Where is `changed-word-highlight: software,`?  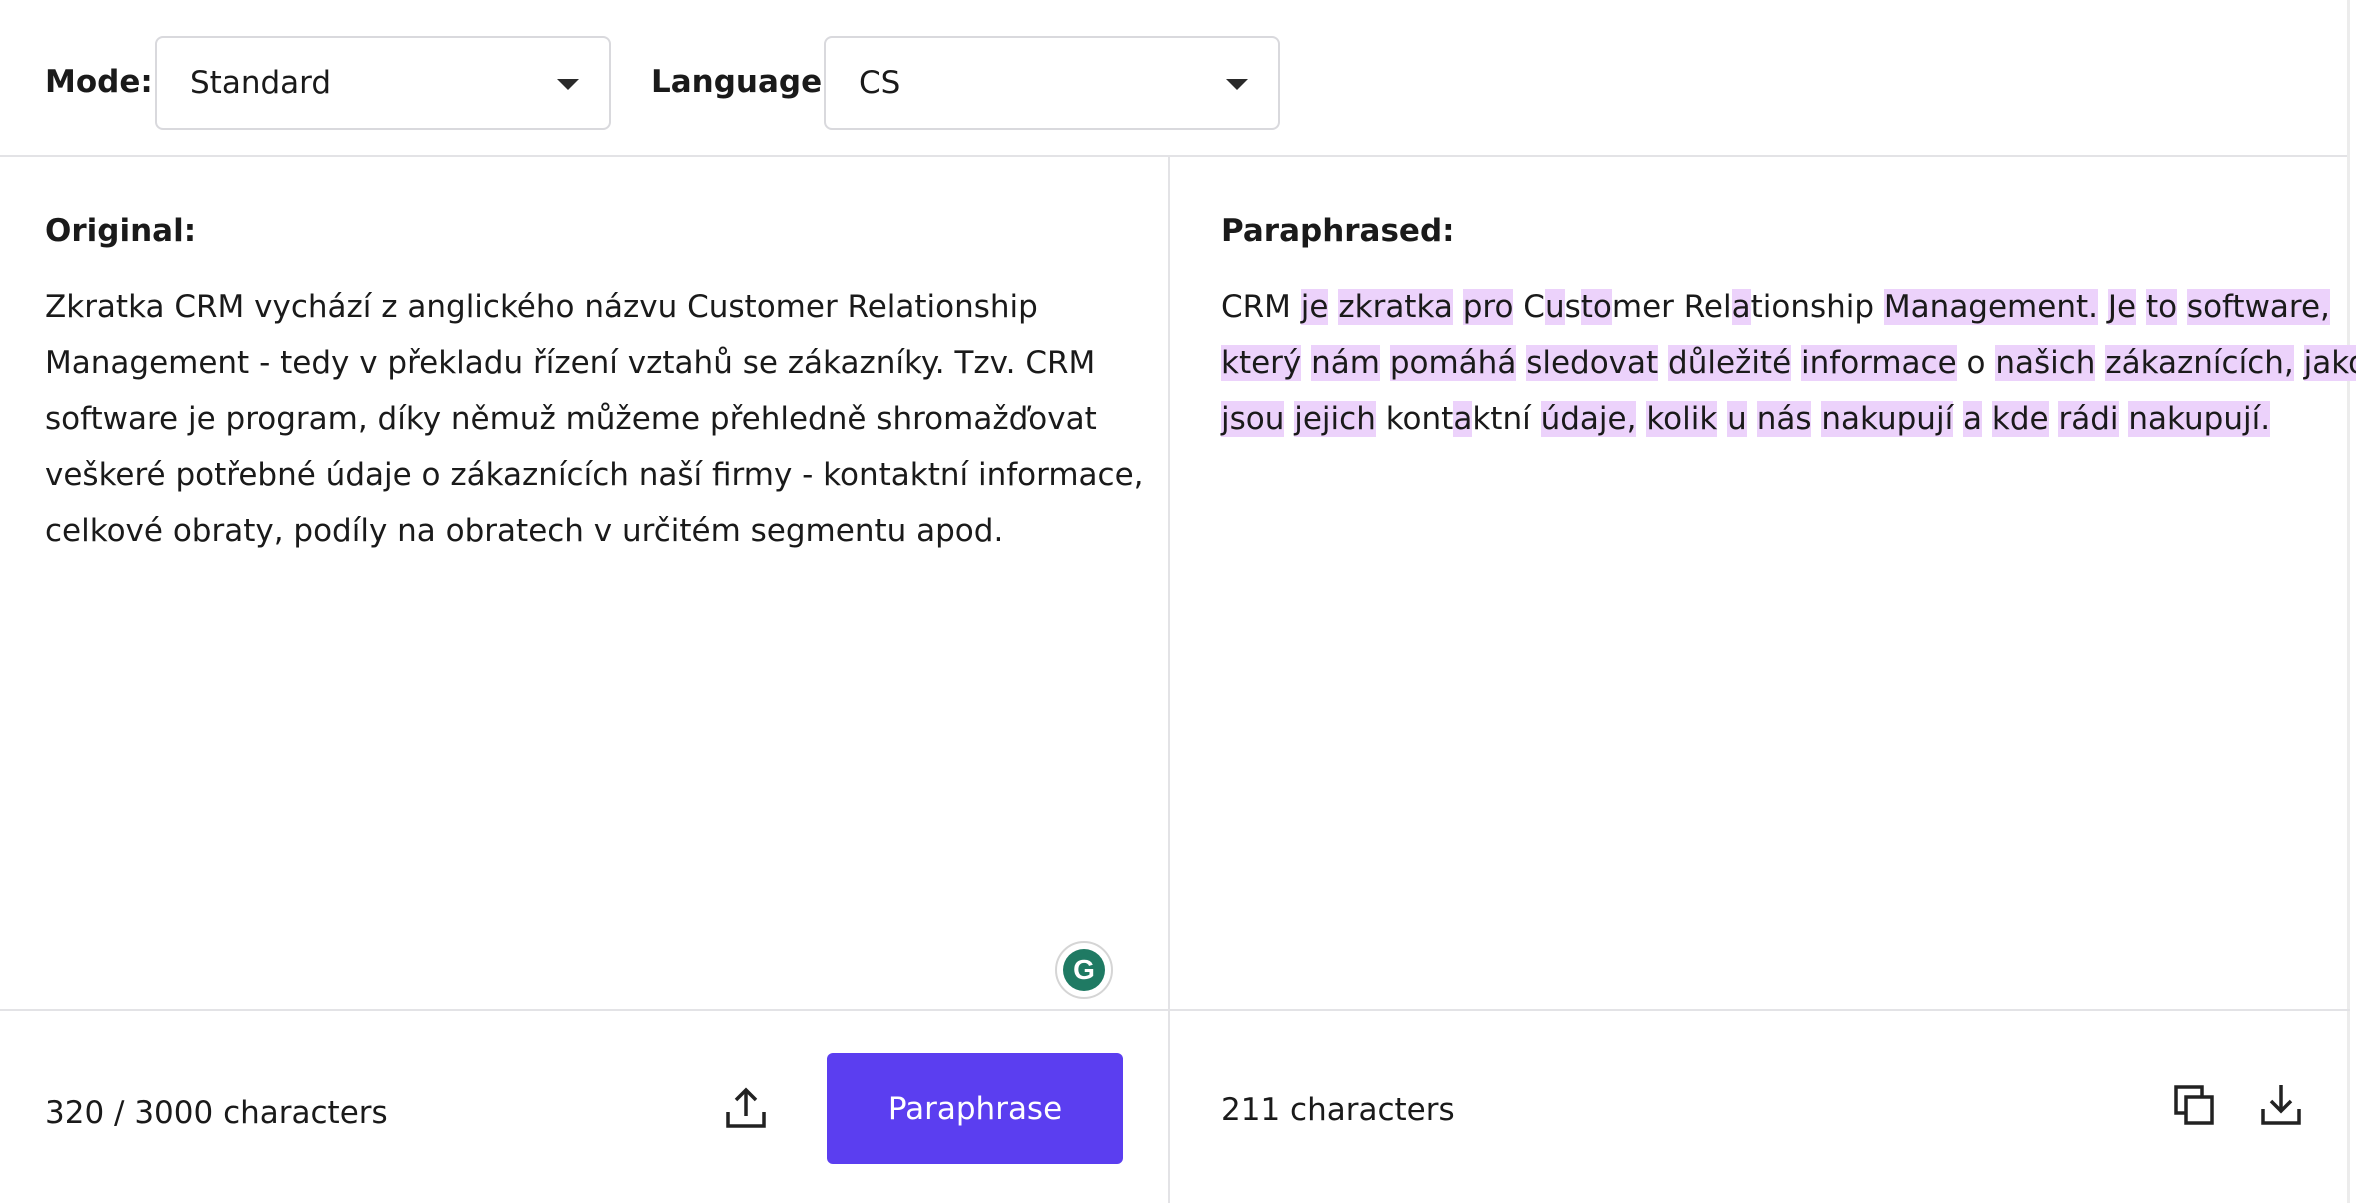
changed-word-highlight: software, is located at coordinates (2258, 307).